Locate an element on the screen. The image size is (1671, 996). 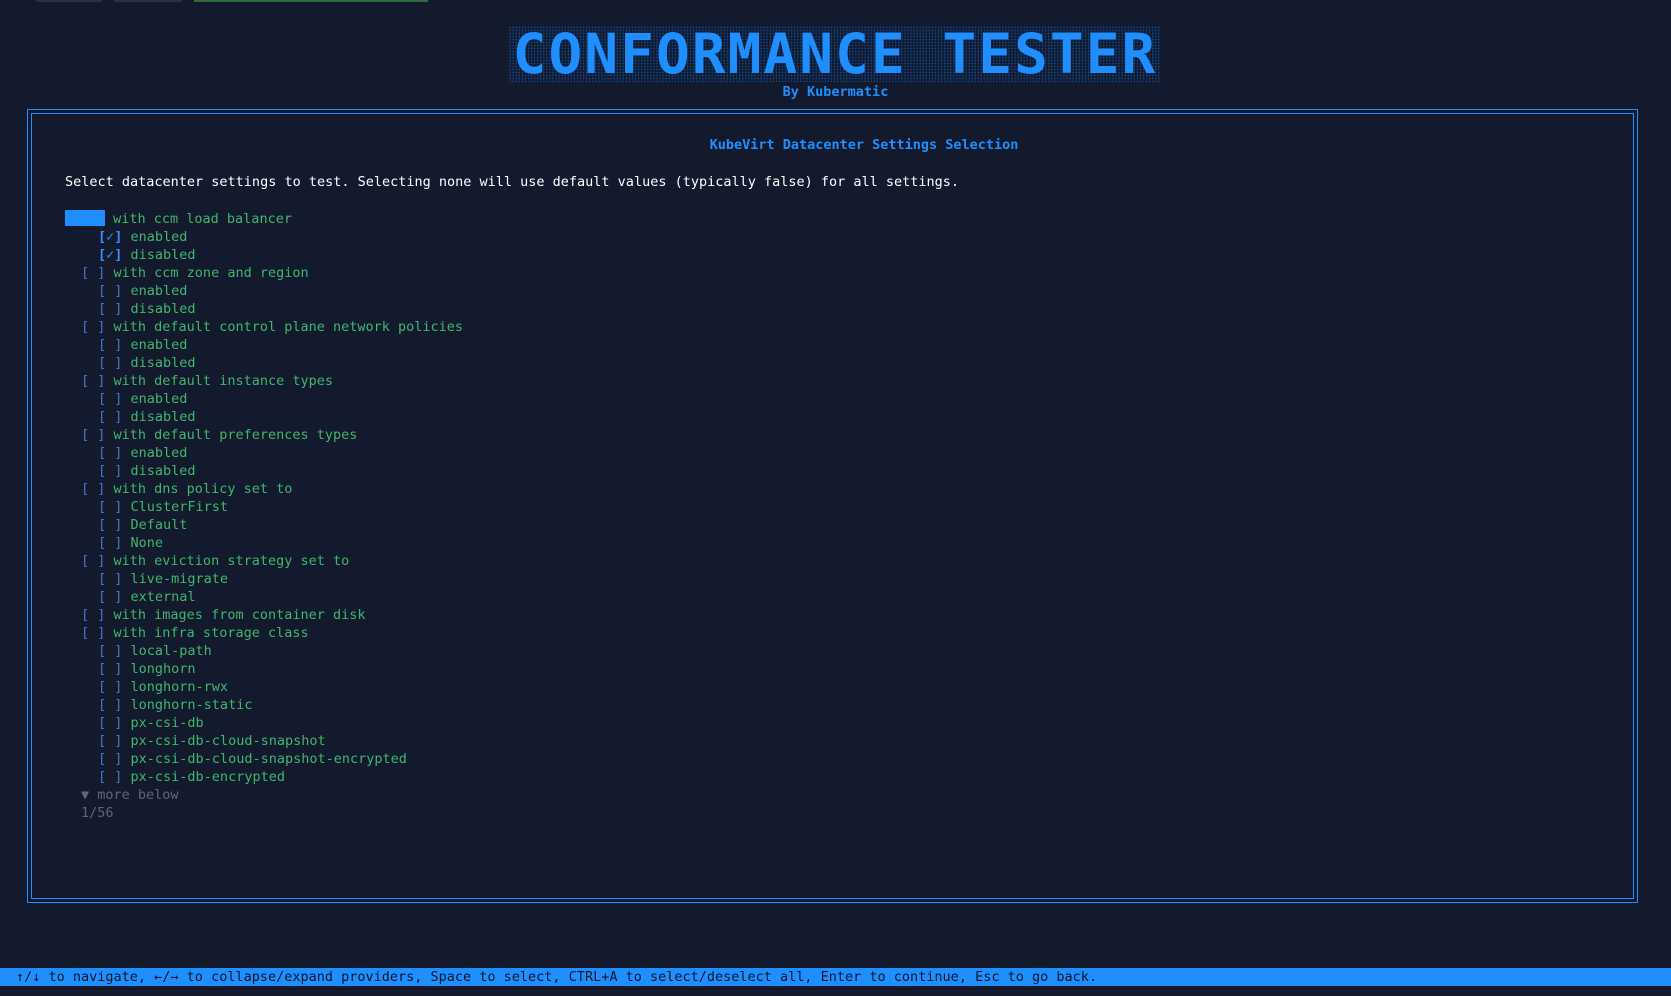
tree-group-item: with ccm load balancer is located at coordinates (264, 219).